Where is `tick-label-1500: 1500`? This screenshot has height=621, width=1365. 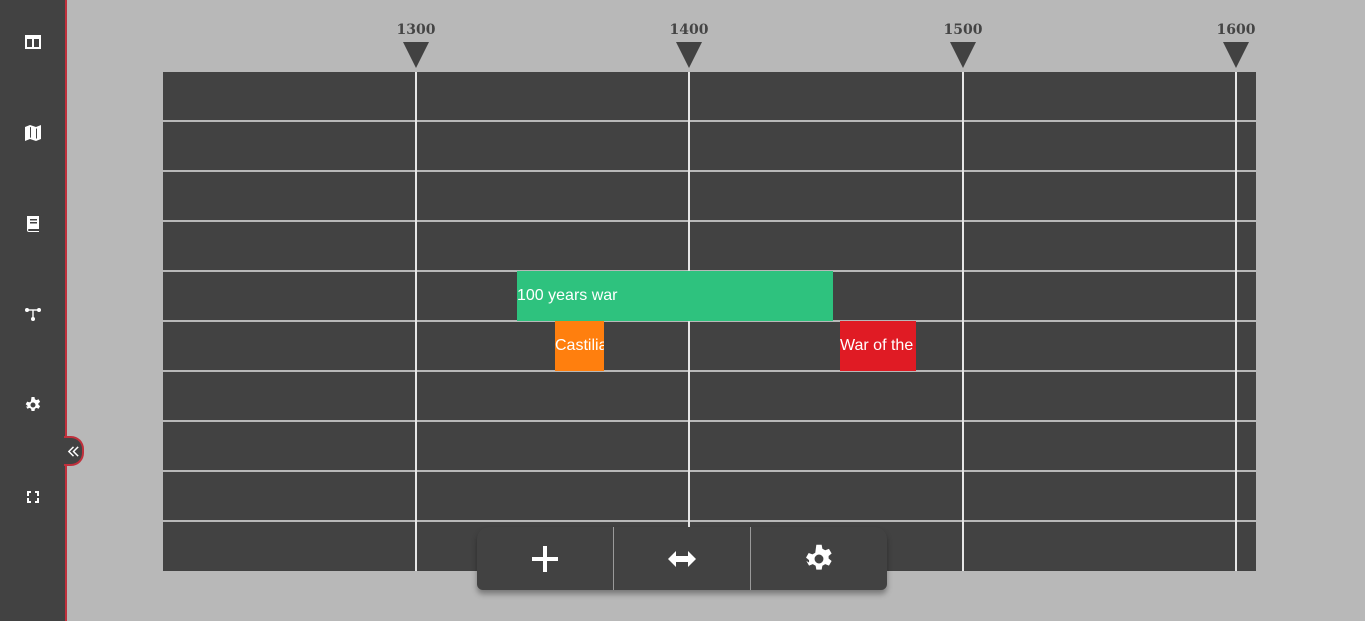 tick-label-1500: 1500 is located at coordinates (963, 30).